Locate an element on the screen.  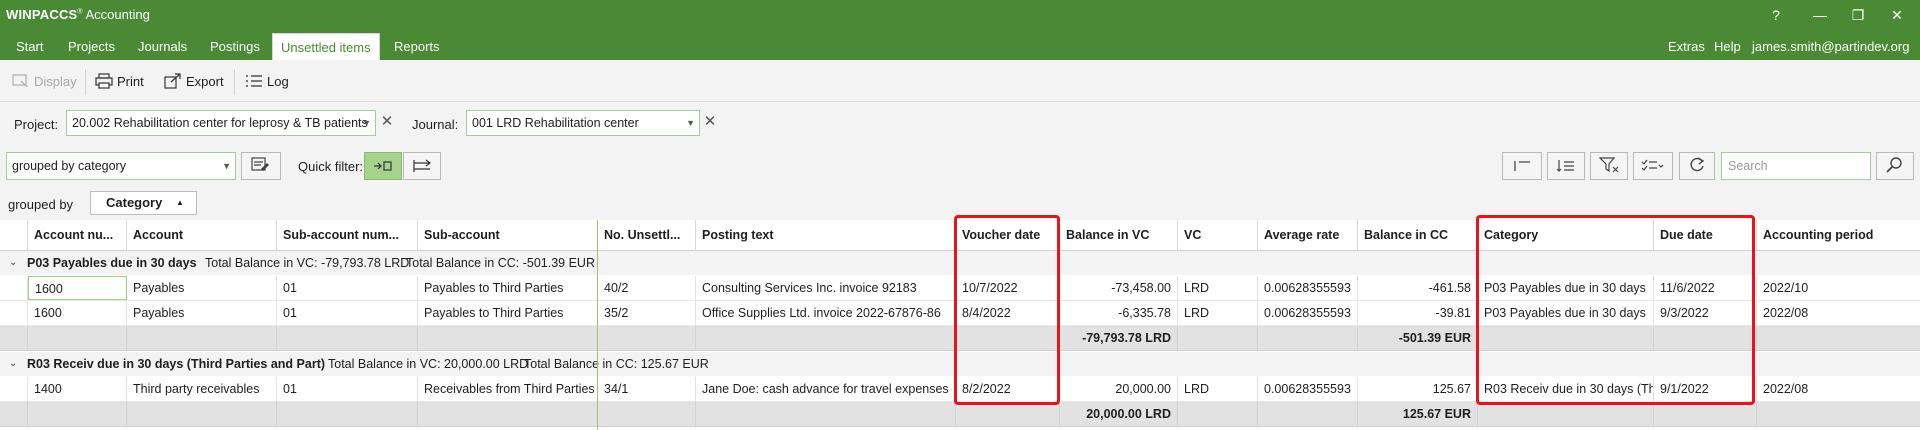
column-header-balance-cc: Balance in CC is located at coordinates (1418, 235).